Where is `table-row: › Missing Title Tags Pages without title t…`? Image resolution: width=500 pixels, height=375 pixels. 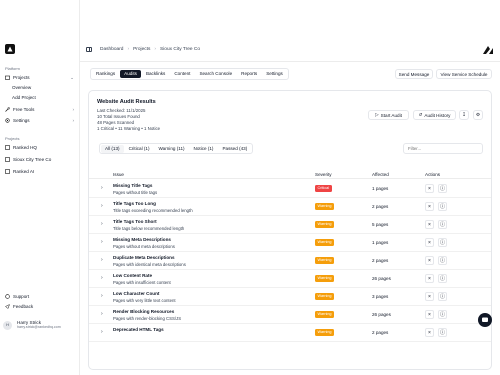 table-row: › Missing Title Tags Pages without title t… is located at coordinates (290, 189).